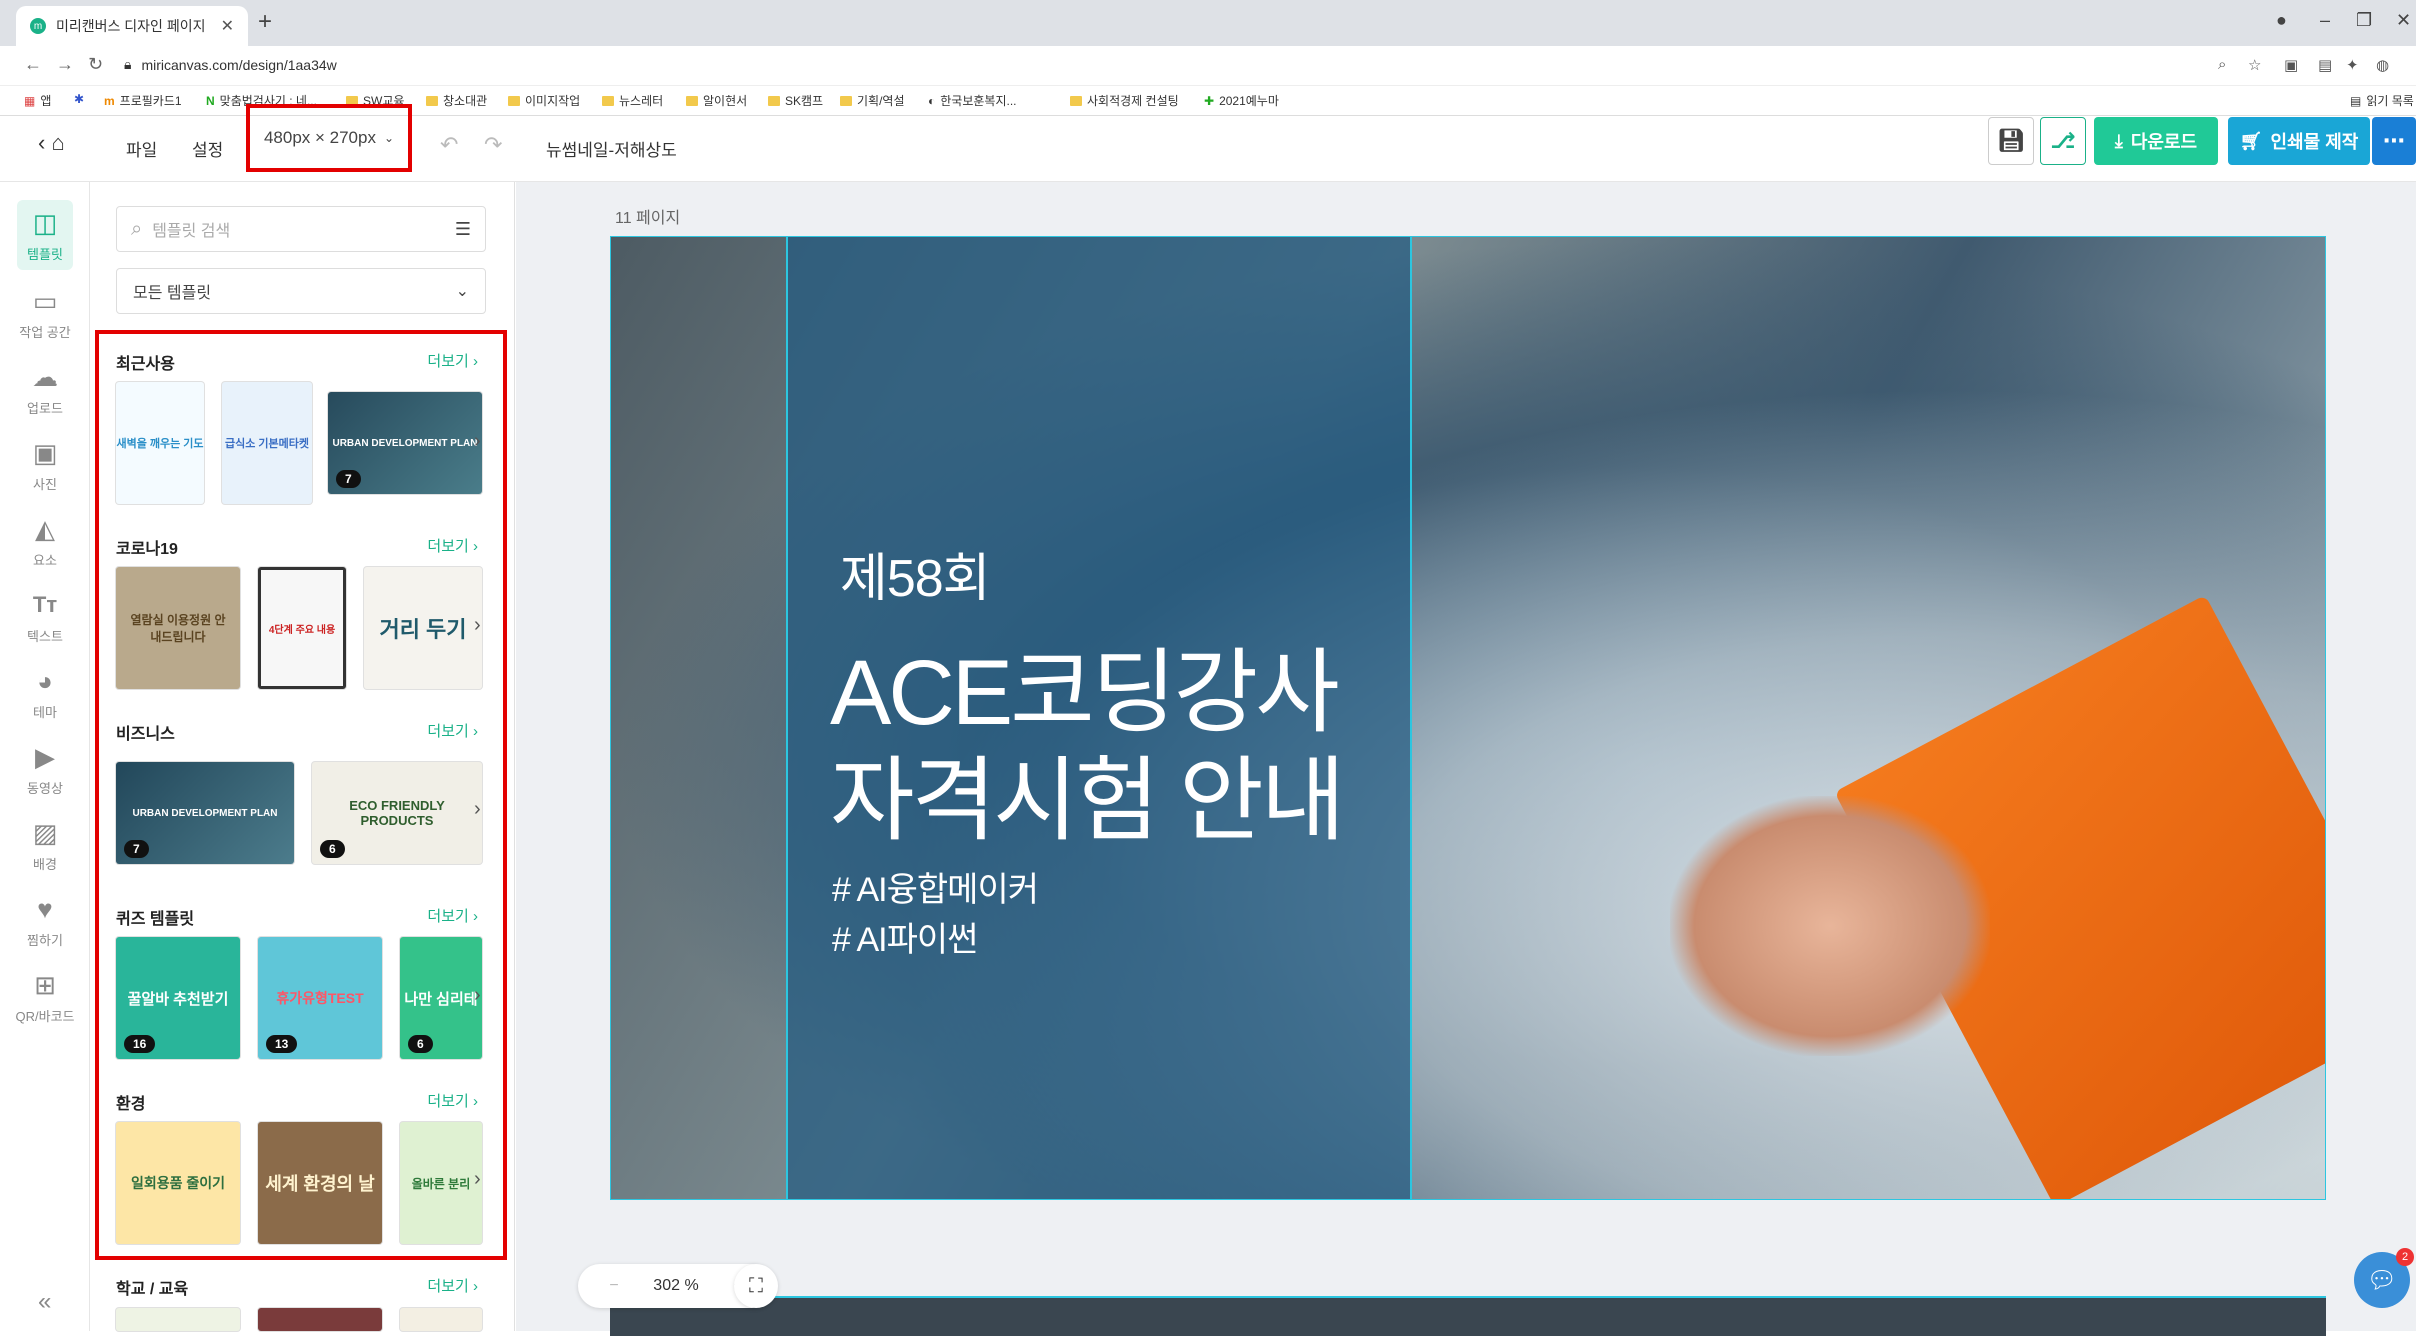 The image size is (2416, 1336). Describe the element at coordinates (2291, 65) in the screenshot. I see `extension-new-icon: ▣` at that location.